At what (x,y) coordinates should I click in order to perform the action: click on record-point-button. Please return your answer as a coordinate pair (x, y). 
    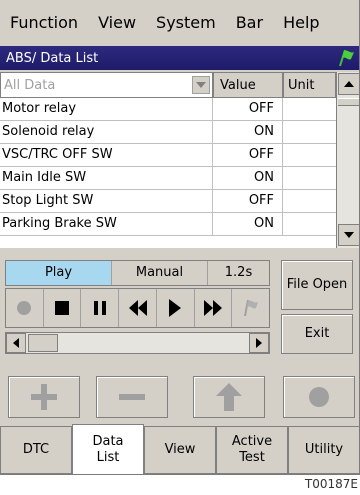
    Looking at the image, I should click on (319, 397).